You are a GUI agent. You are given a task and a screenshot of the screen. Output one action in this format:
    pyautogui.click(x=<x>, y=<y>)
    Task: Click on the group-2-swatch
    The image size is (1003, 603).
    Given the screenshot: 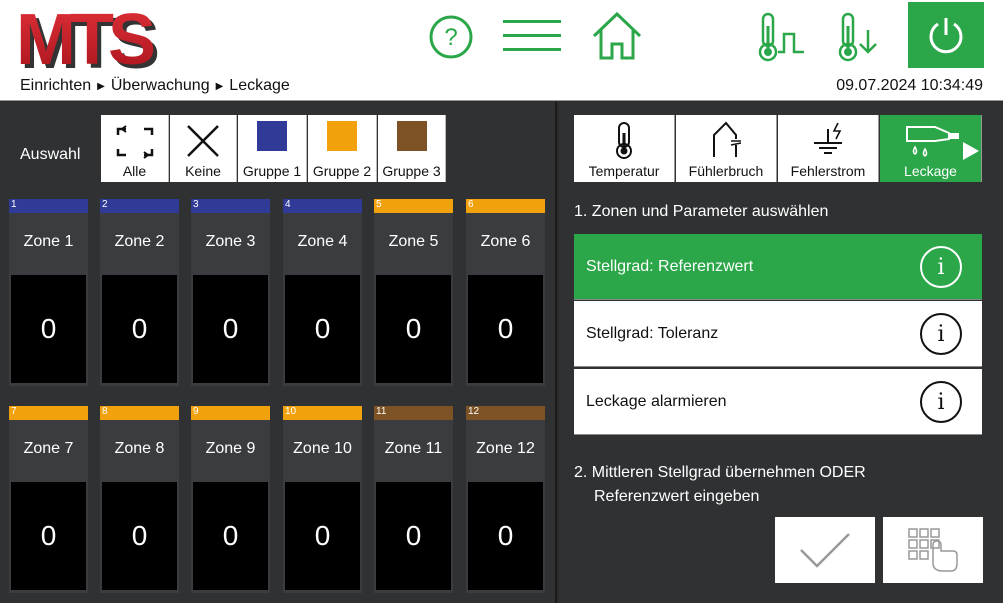 What is the action you would take?
    pyautogui.click(x=342, y=136)
    